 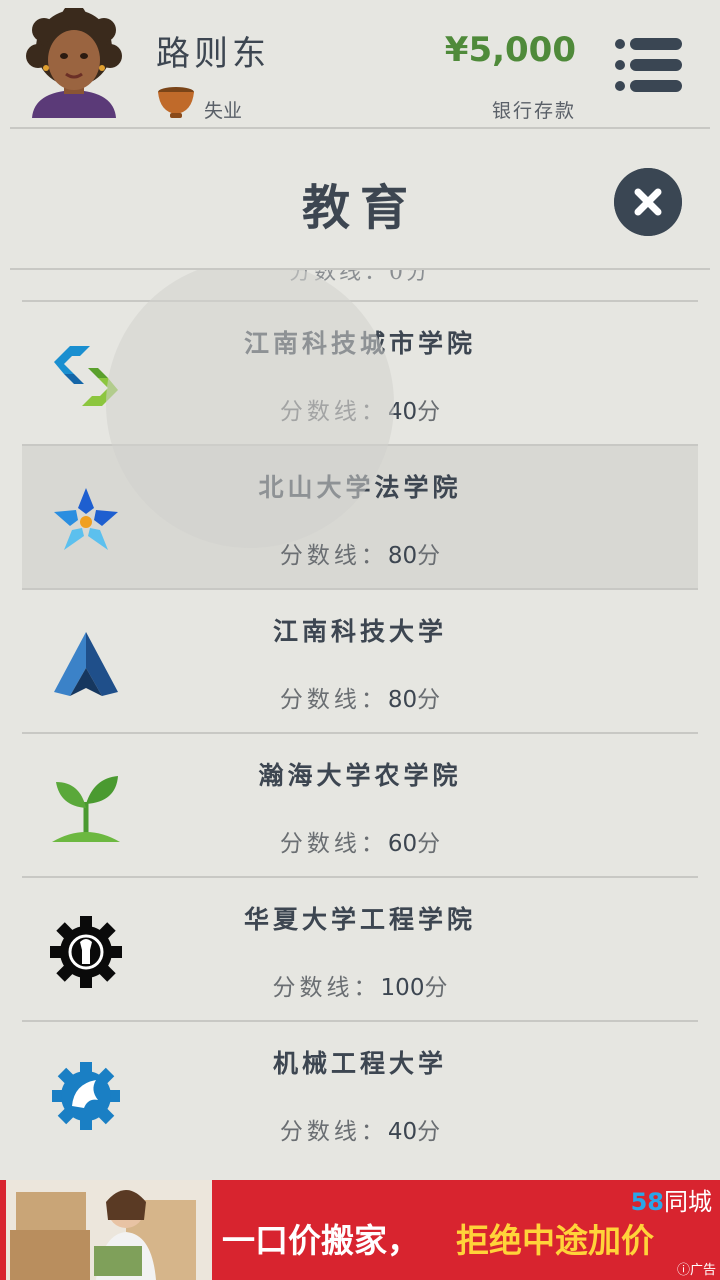 What do you see at coordinates (360, 372) in the screenshot?
I see `list-item-school: 江南科技城市学院 分数线：40分` at bounding box center [360, 372].